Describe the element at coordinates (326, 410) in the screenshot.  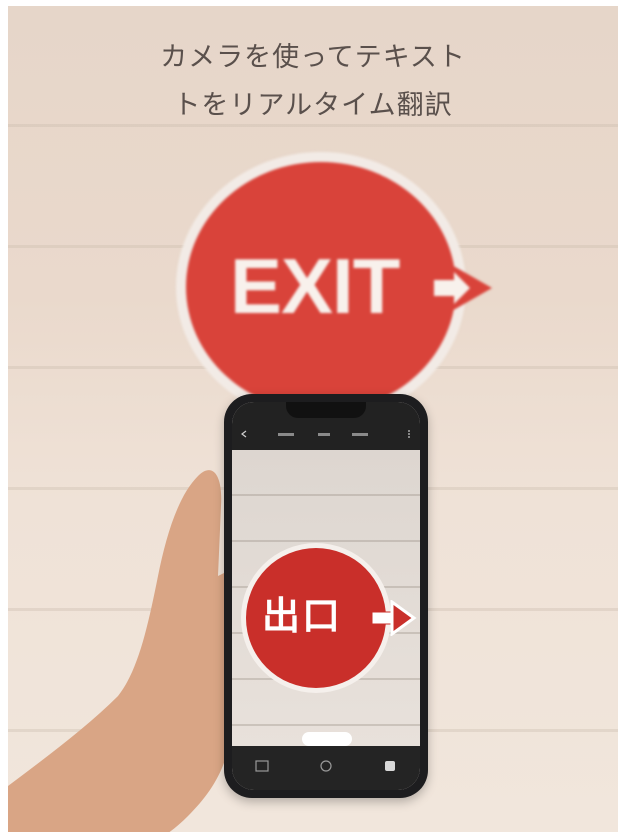
I see `phone-notch` at that location.